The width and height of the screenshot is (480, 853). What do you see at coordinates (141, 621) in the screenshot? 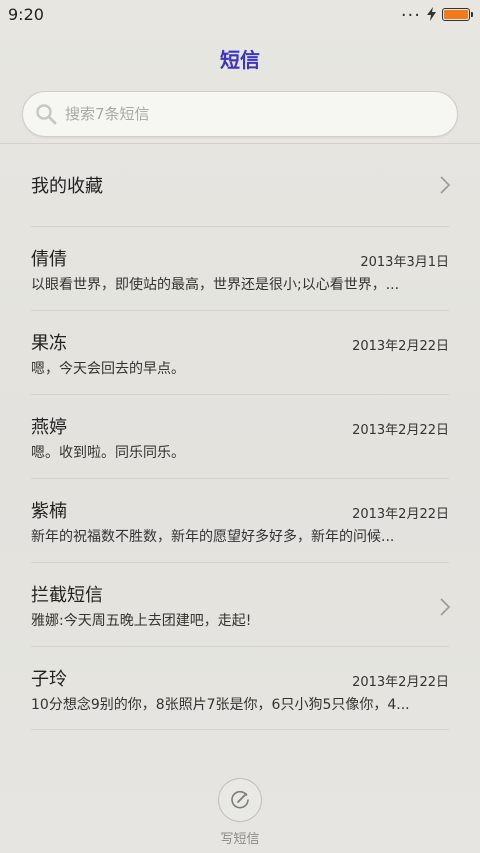
I see `message-preview: 雅娜:今天周五晚上去团建吧，走起!` at bounding box center [141, 621].